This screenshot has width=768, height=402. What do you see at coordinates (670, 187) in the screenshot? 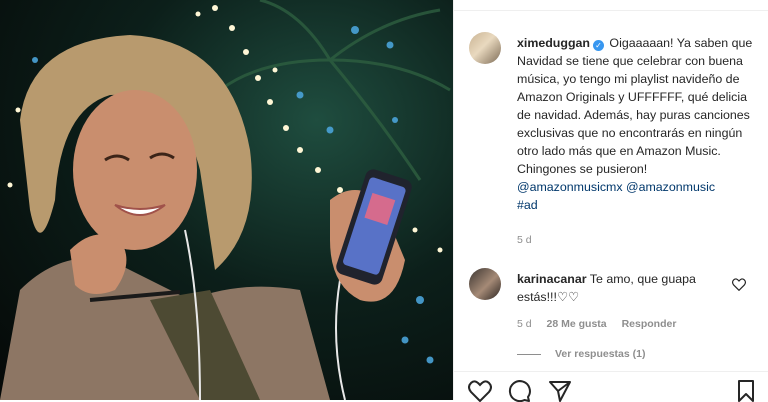
I see `mention-link: @amazonmusic` at bounding box center [670, 187].